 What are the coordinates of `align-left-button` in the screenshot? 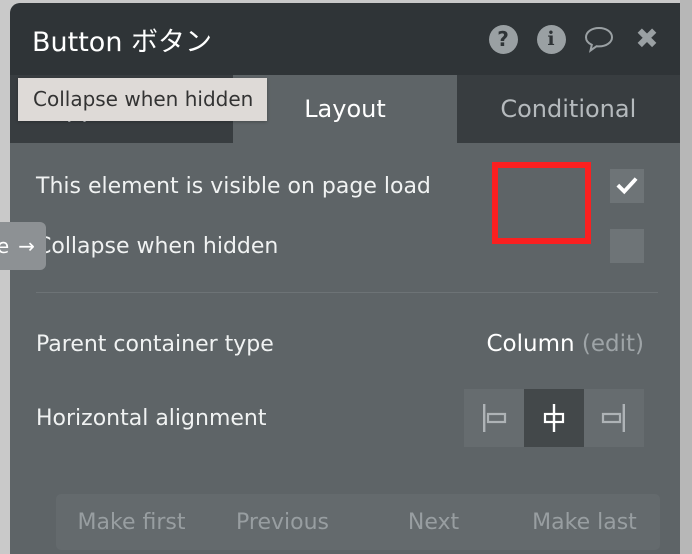 It's located at (494, 418).